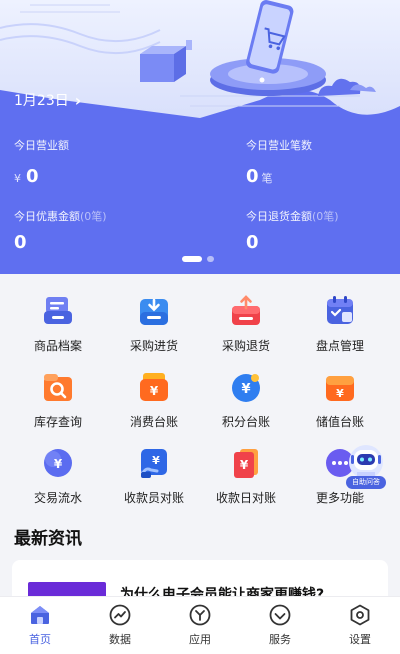  I want to click on transaction-flow-icon: ¥, so click(58, 463).